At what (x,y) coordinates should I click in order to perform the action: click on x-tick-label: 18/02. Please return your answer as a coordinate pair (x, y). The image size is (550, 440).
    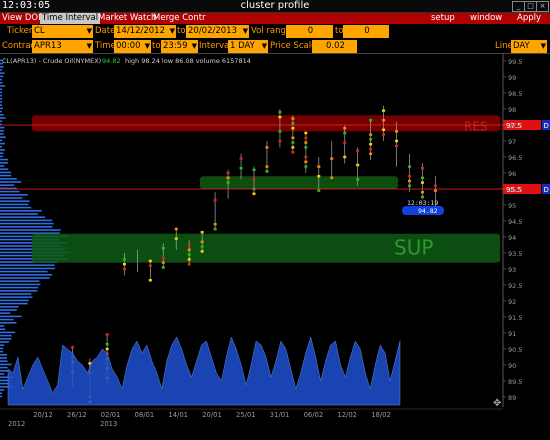
    Looking at the image, I should click on (381, 415).